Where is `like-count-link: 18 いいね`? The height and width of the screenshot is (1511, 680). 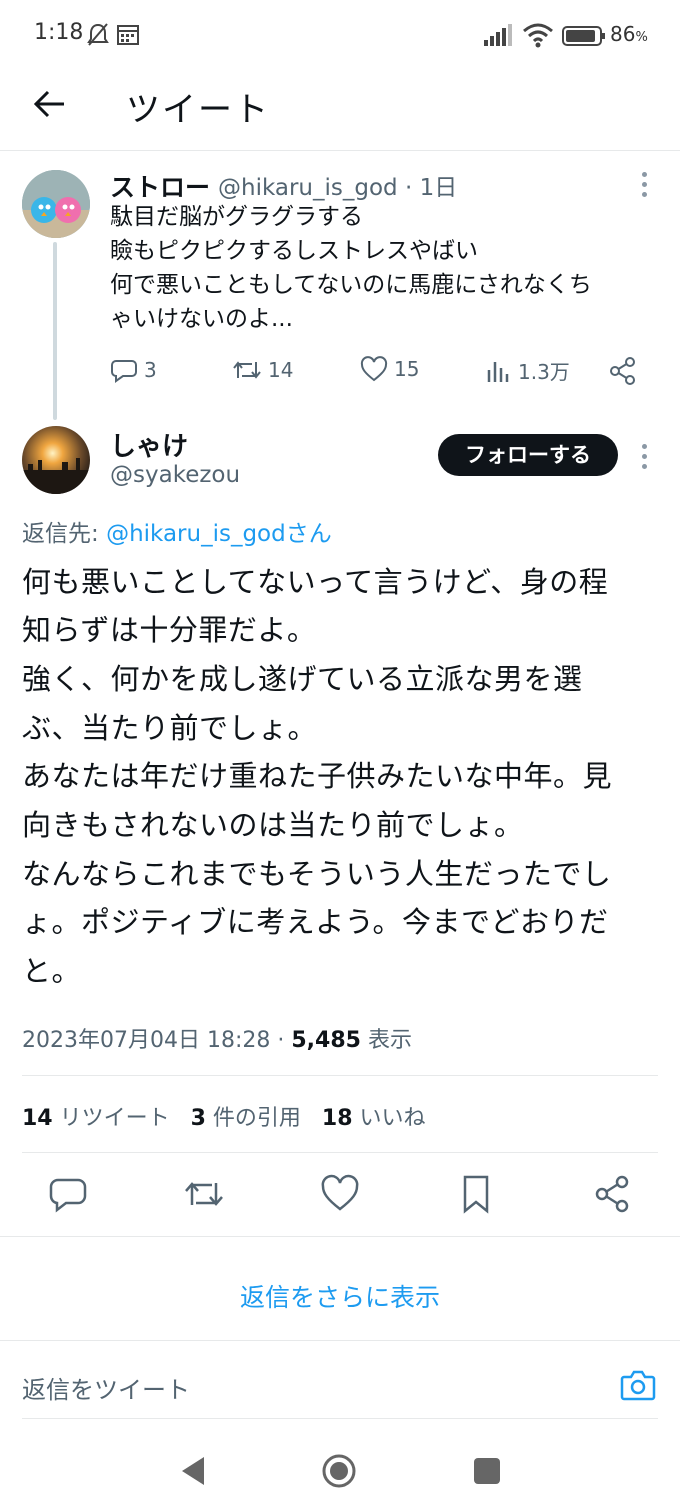
like-count-link: 18 いいね is located at coordinates (374, 1118).